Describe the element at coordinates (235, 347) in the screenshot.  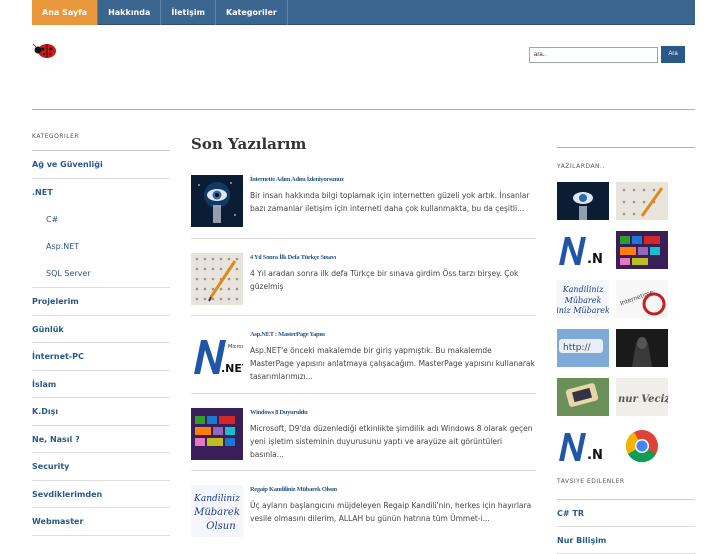
I see `svg-text: Microsoft` at that location.